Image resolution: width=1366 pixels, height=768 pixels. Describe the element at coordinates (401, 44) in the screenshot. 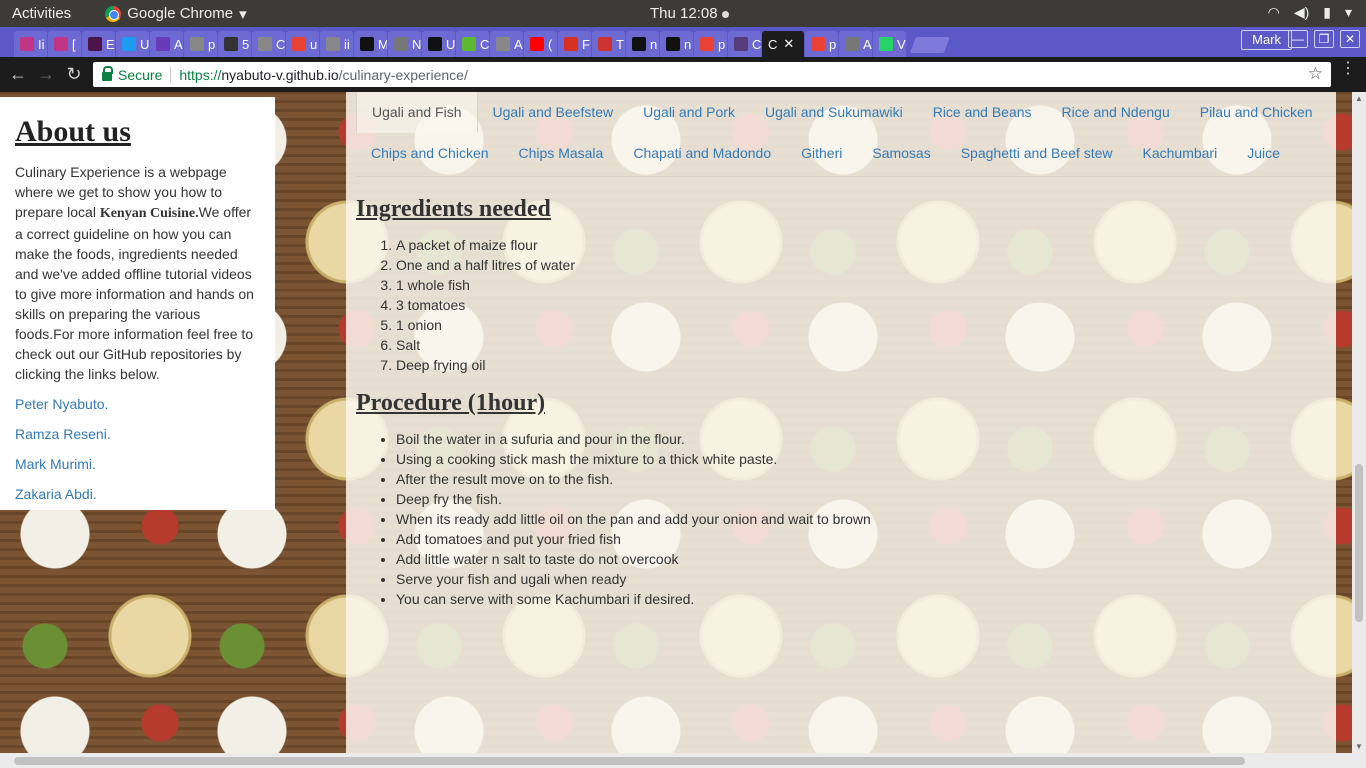

I see `pin-icon` at that location.